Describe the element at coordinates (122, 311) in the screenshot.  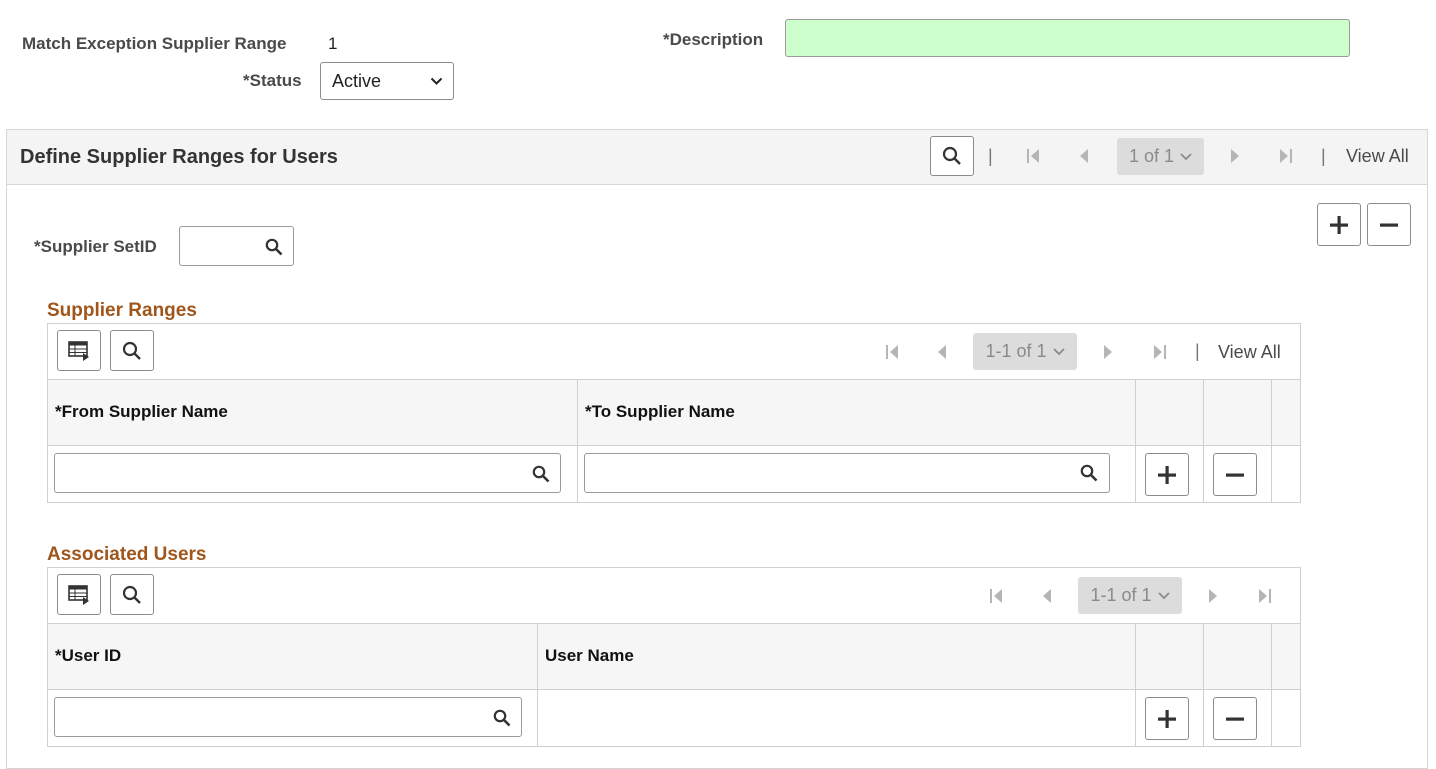
I see `supplier-ranges-title: Supplier Ranges` at that location.